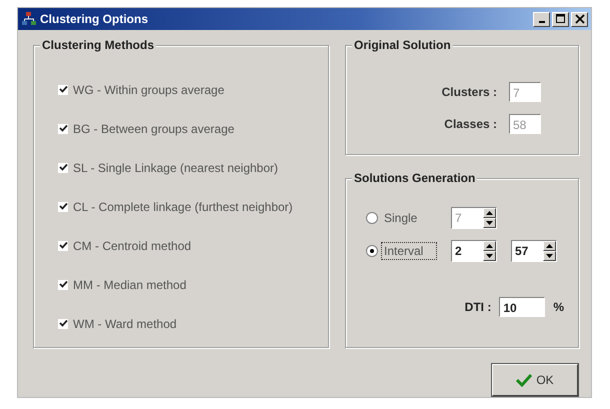 Image resolution: width=610 pixels, height=409 pixels. Describe the element at coordinates (478, 307) in the screenshot. I see `field-label: DTI :` at that location.